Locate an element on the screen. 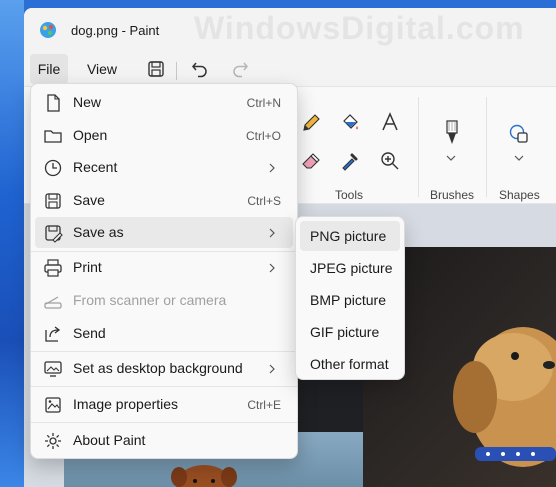 The width and height of the screenshot is (556, 487). shortcut-text: Ctrl+S is located at coordinates (264, 201).